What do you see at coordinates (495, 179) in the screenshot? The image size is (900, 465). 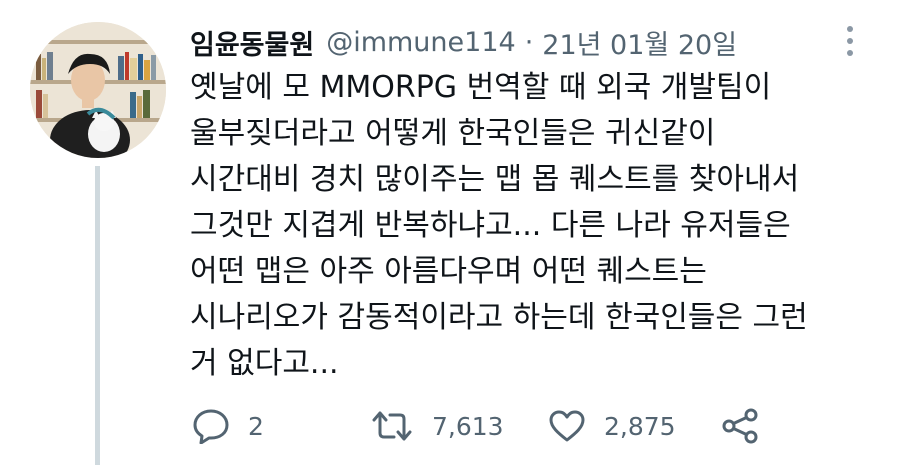 I see `tweet-line: 시간대비 경치 많이주는 맵 몹 퀘스트를 찾아내서` at bounding box center [495, 179].